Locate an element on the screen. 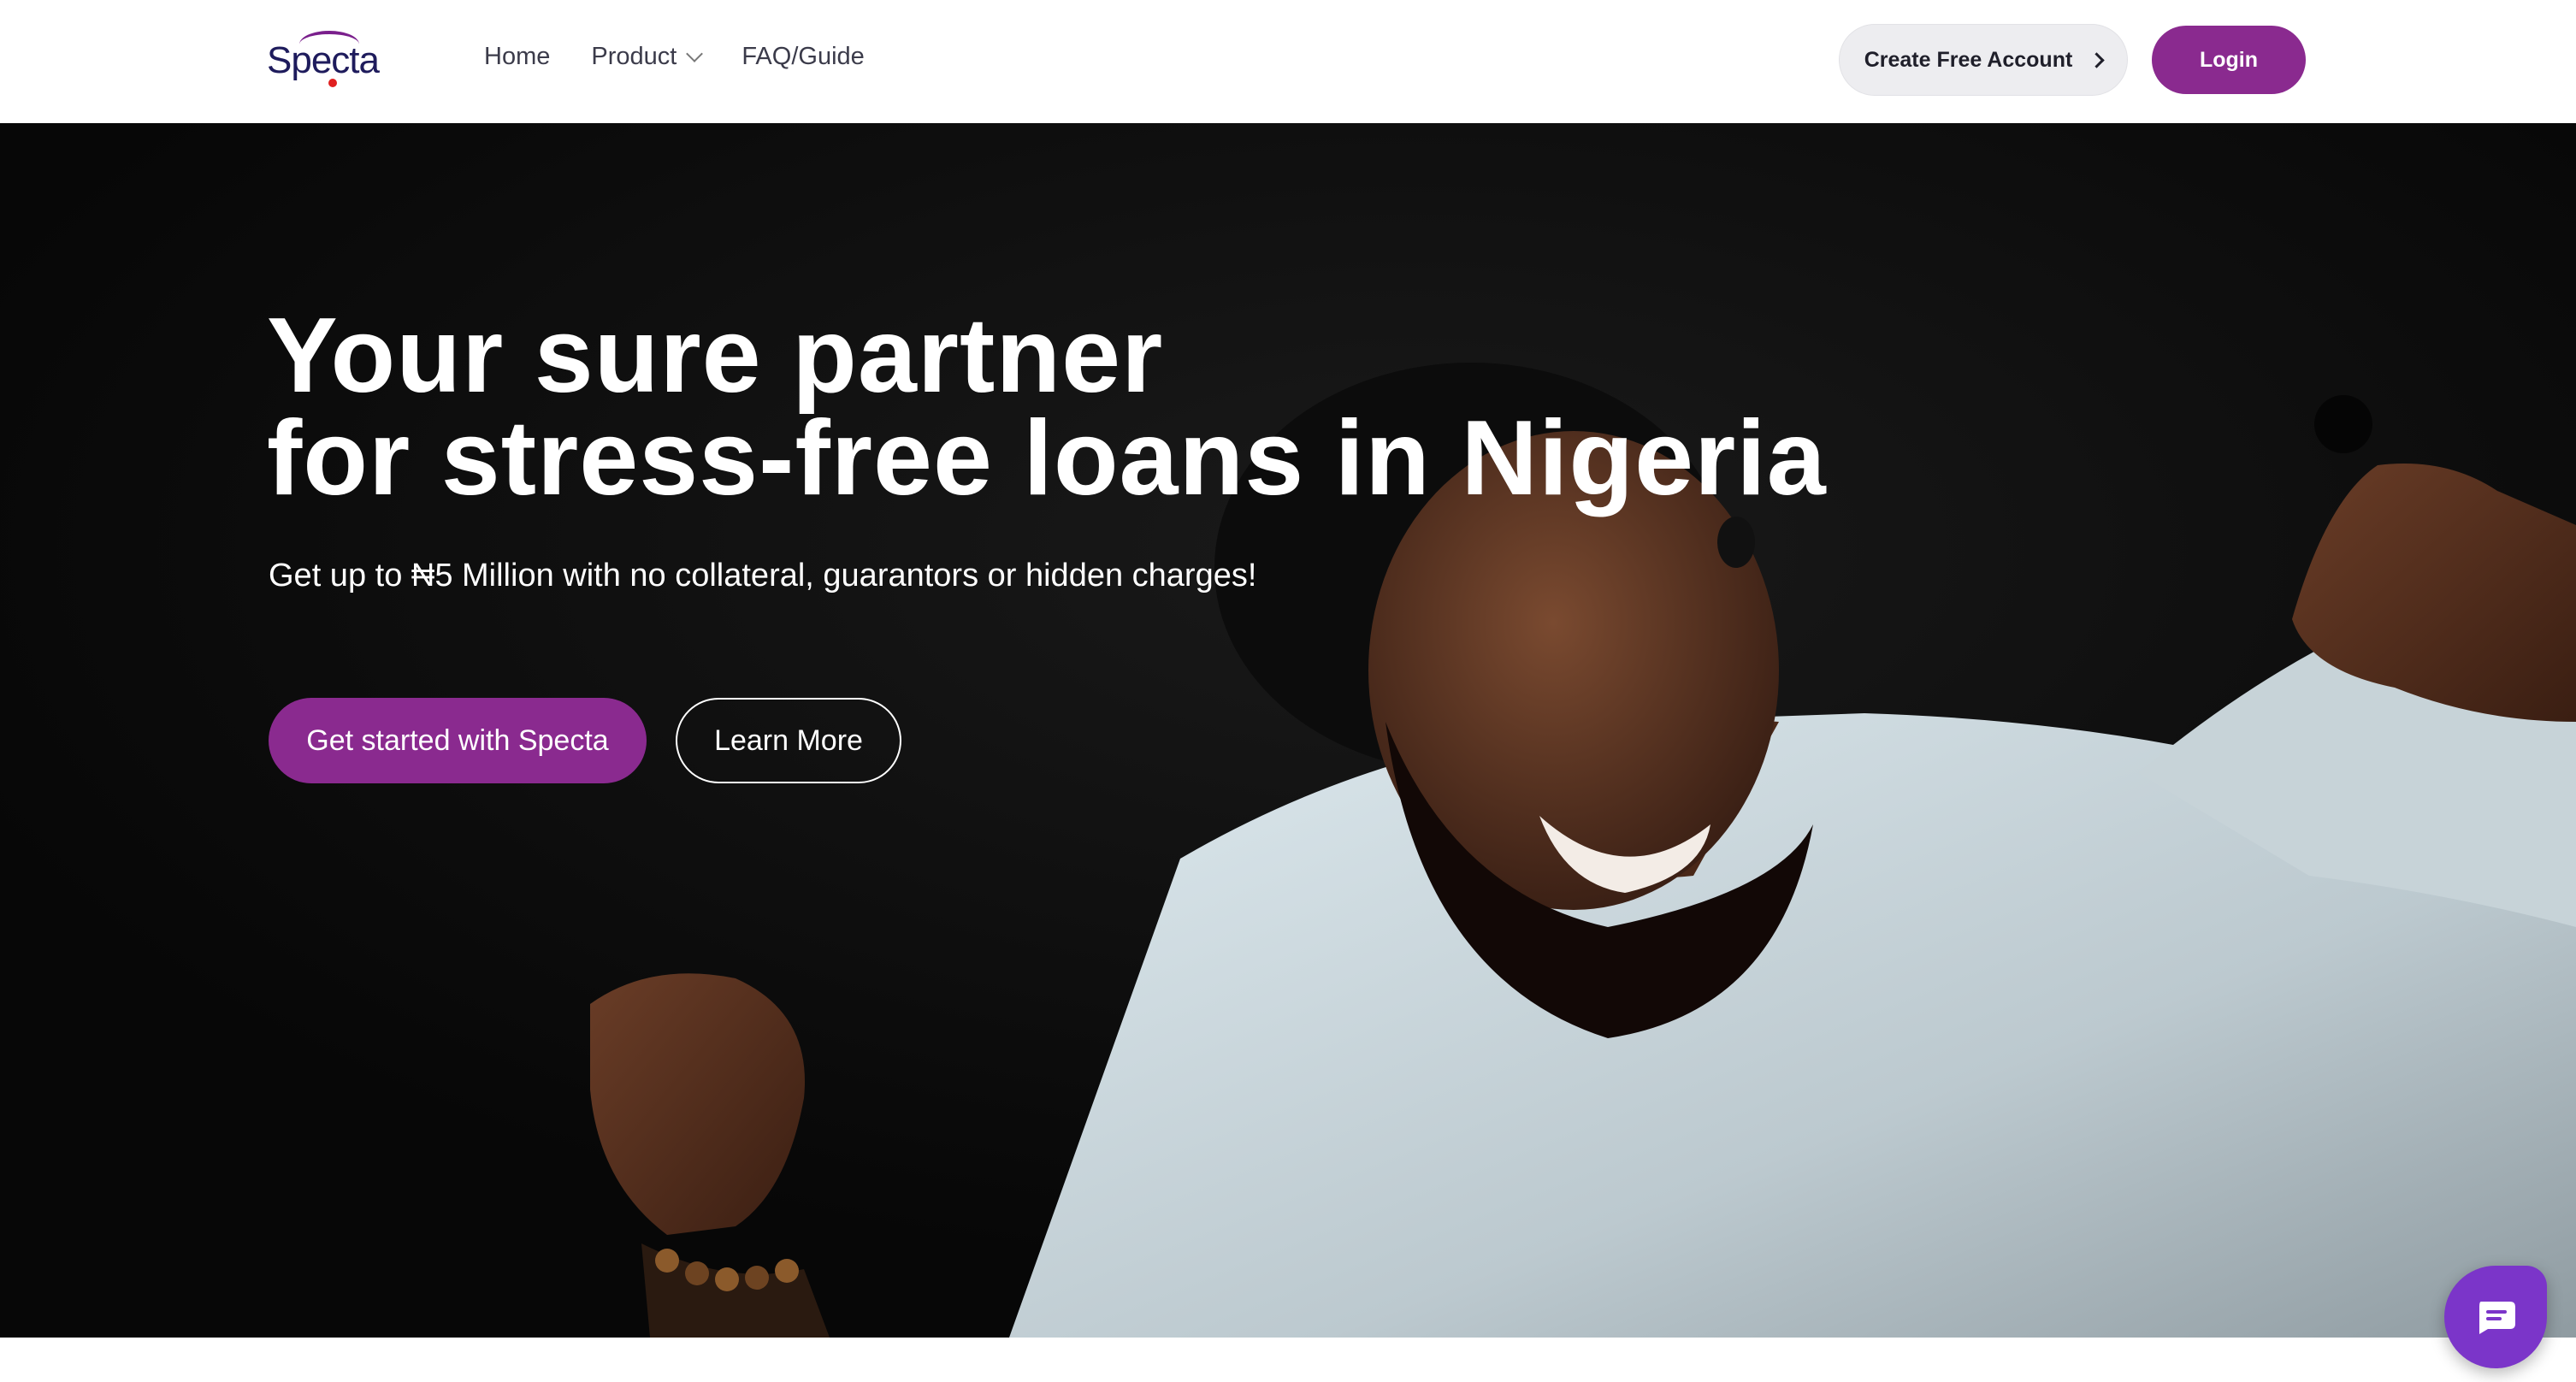 The height and width of the screenshot is (1382, 2576). learn-more-label: Learn More is located at coordinates (788, 740).